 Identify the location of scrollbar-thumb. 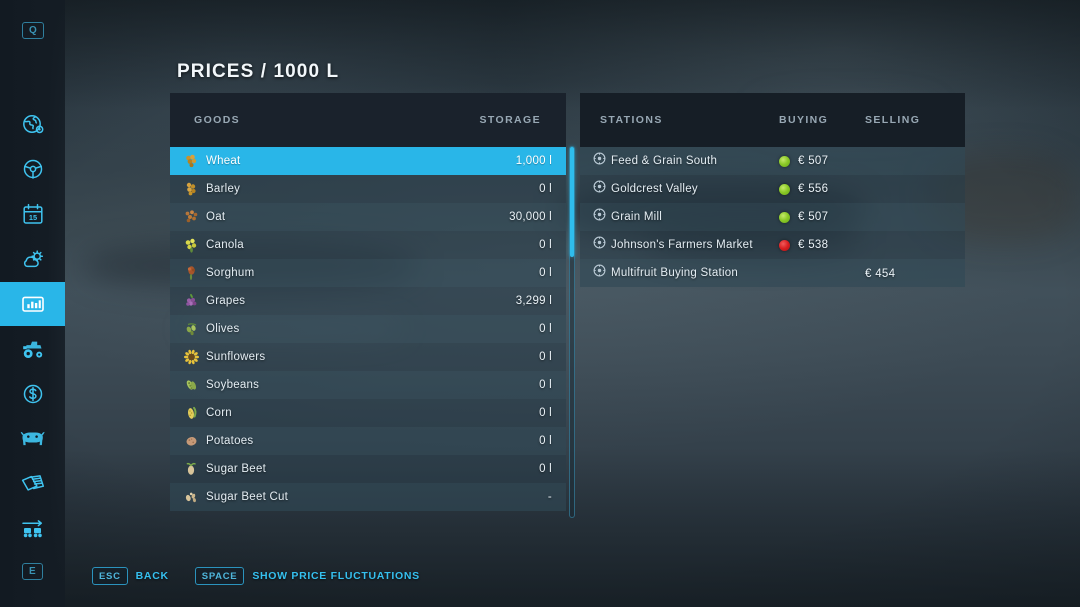
(572, 202).